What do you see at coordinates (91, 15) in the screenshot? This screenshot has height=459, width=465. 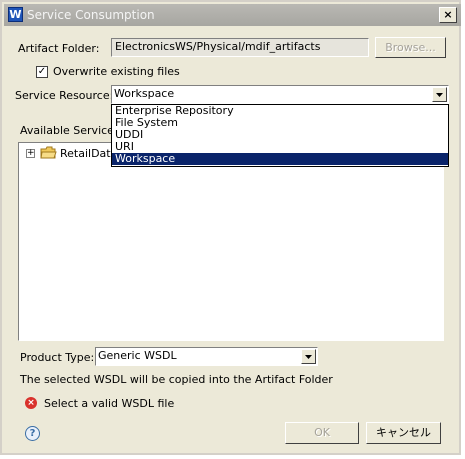 I see `window-title: Service Consumption` at bounding box center [91, 15].